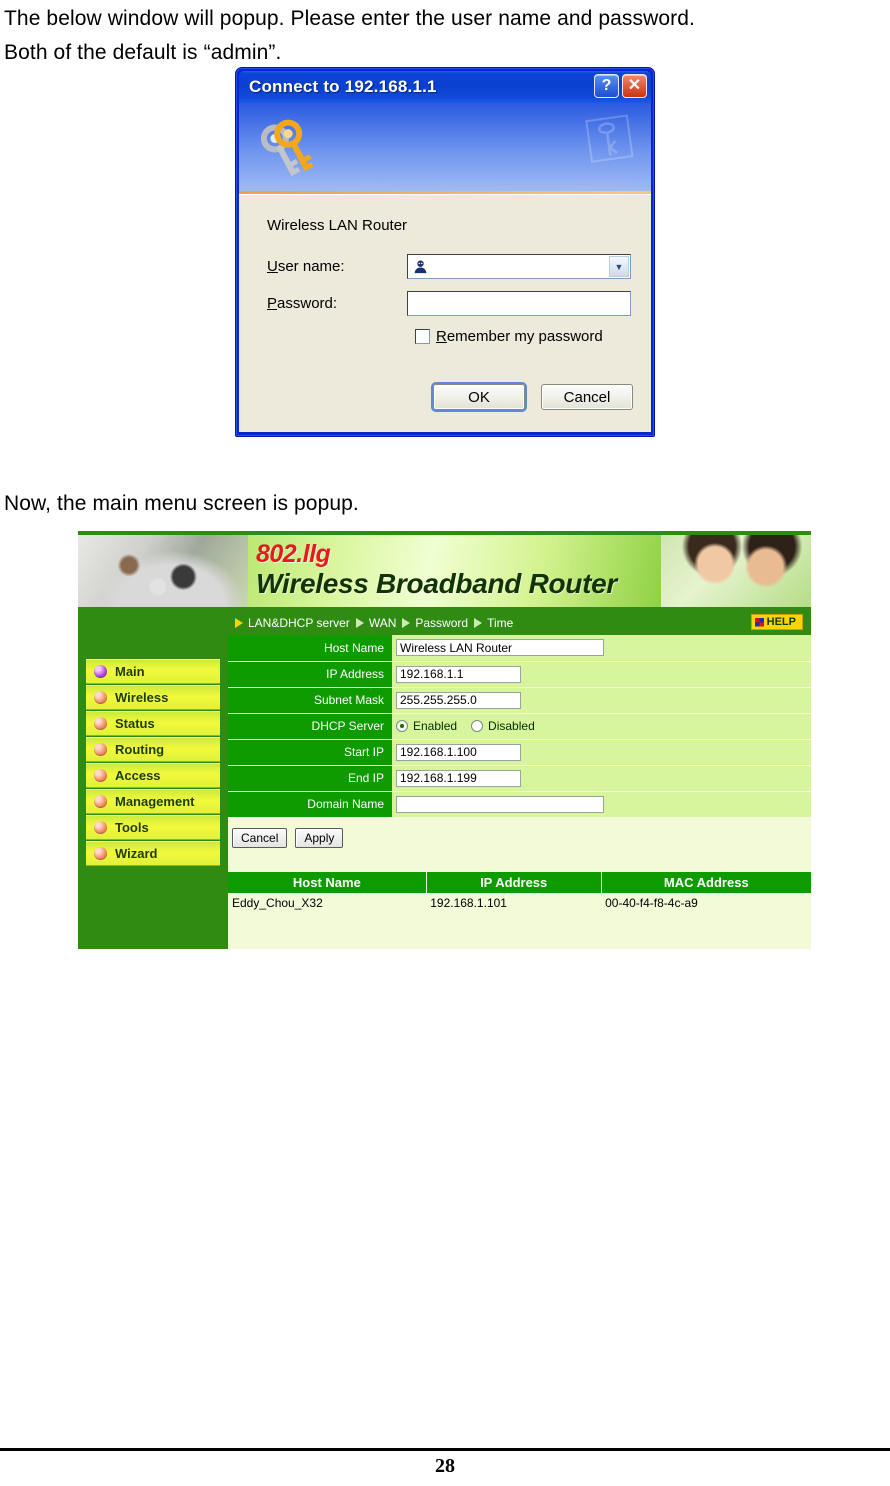  Describe the element at coordinates (736, 571) in the screenshot. I see `banner-photo-right` at that location.